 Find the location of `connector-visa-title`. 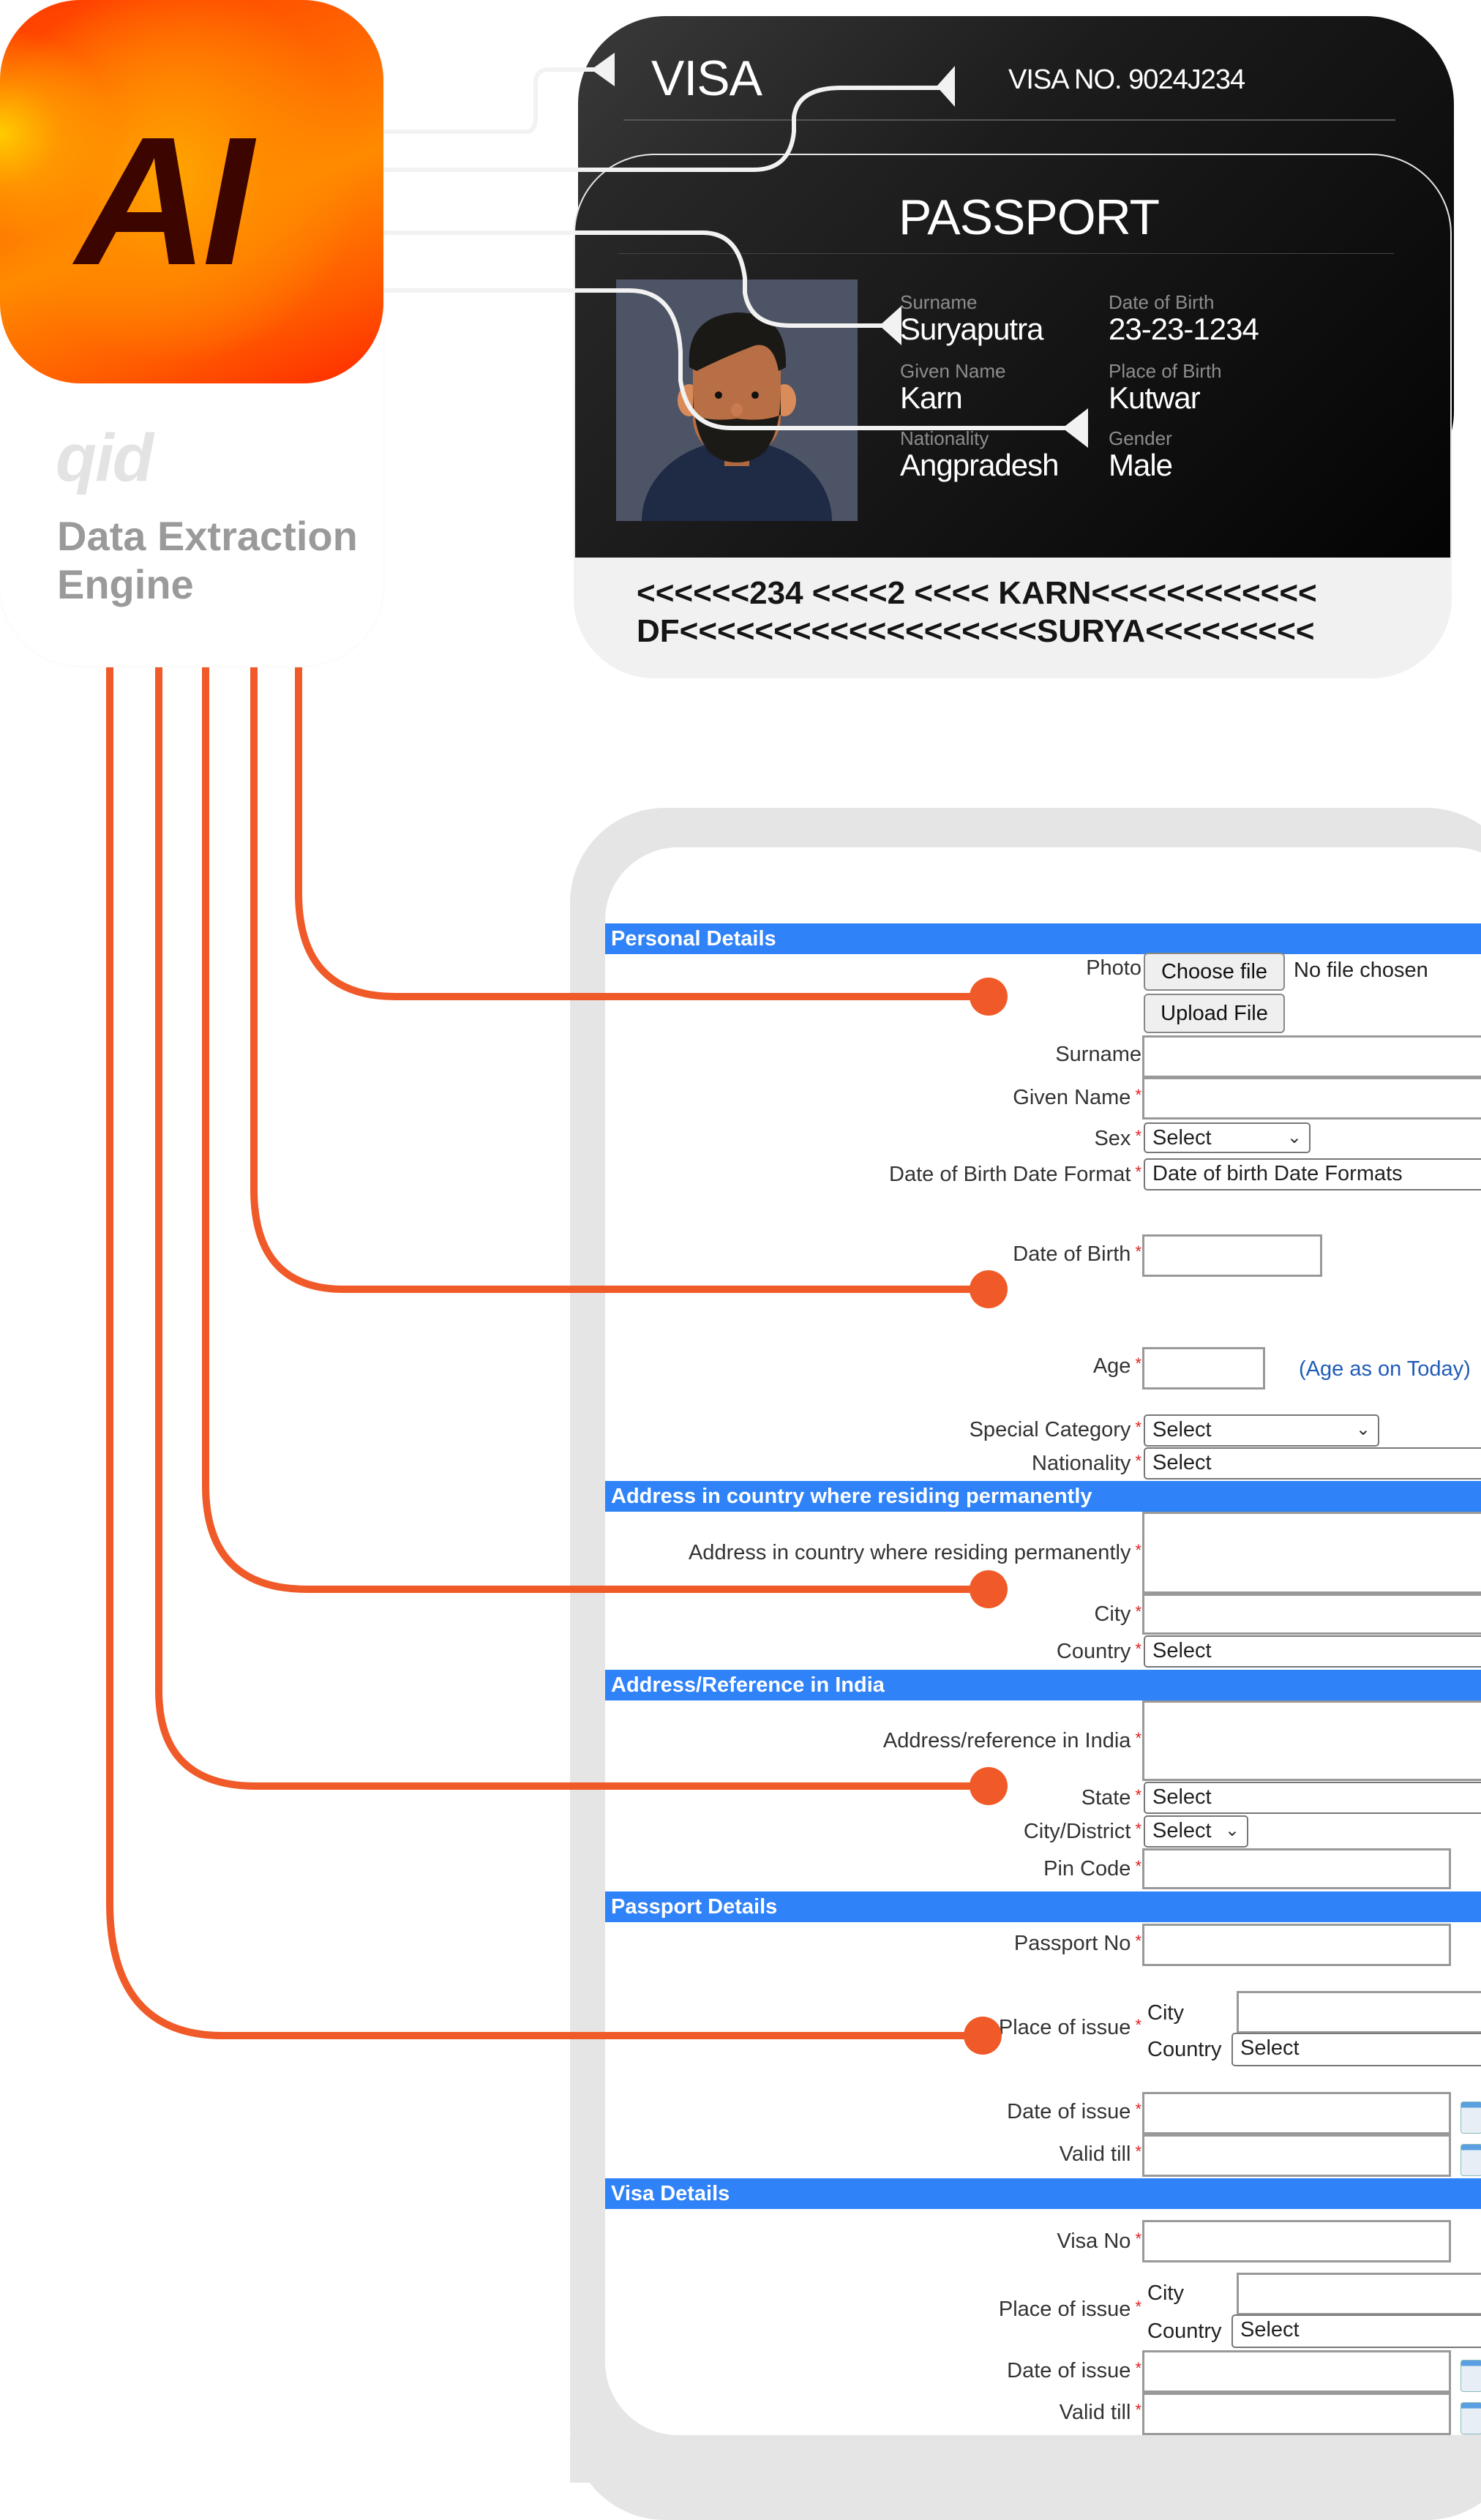

connector-visa-title is located at coordinates (489, 100).